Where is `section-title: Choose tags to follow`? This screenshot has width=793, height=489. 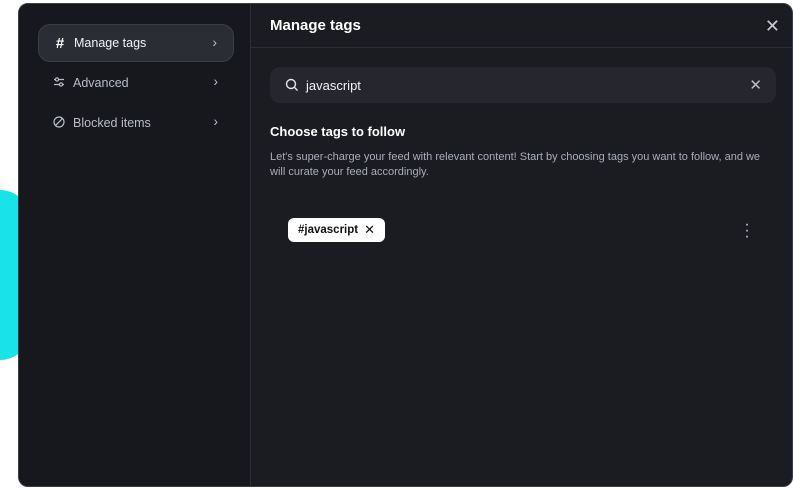 section-title: Choose tags to follow is located at coordinates (338, 131).